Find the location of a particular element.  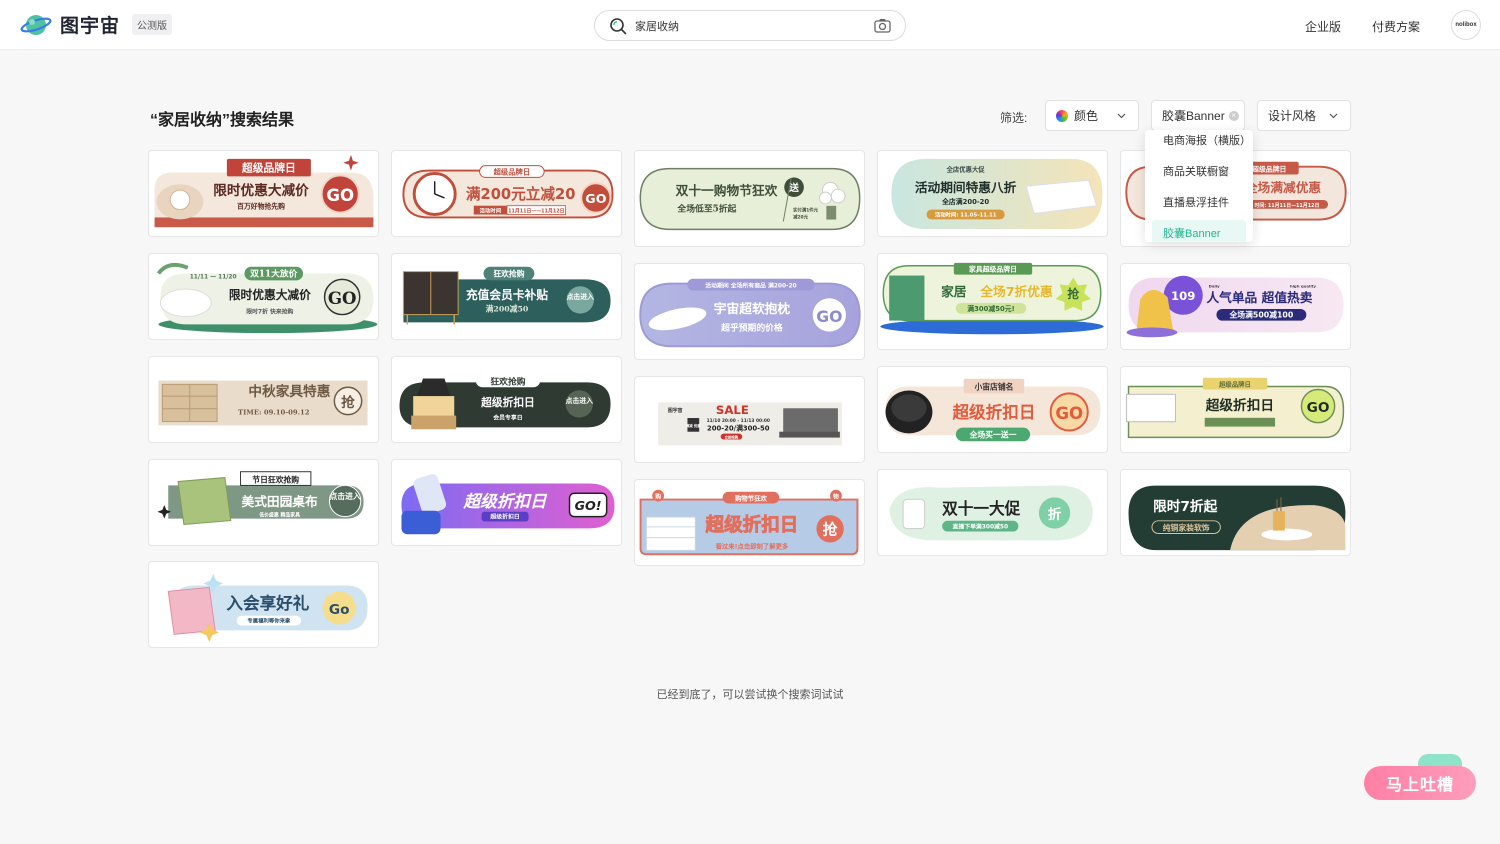

banner-card: 双十一购物节狂欢 全场低至5折起 送 实付满1件元 减20元 is located at coordinates (749, 198).